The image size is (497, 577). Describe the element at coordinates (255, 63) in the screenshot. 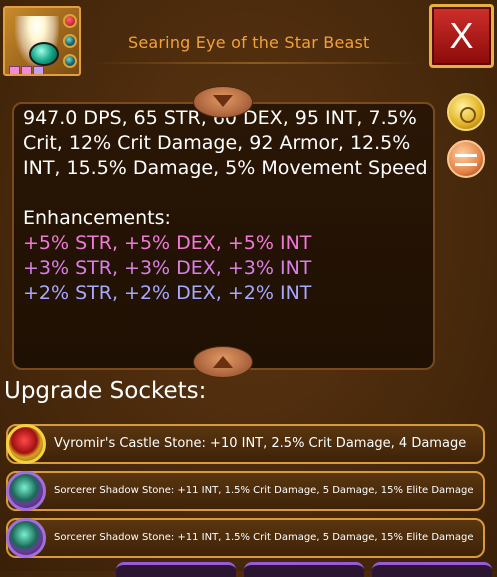

I see `title-divider` at that location.